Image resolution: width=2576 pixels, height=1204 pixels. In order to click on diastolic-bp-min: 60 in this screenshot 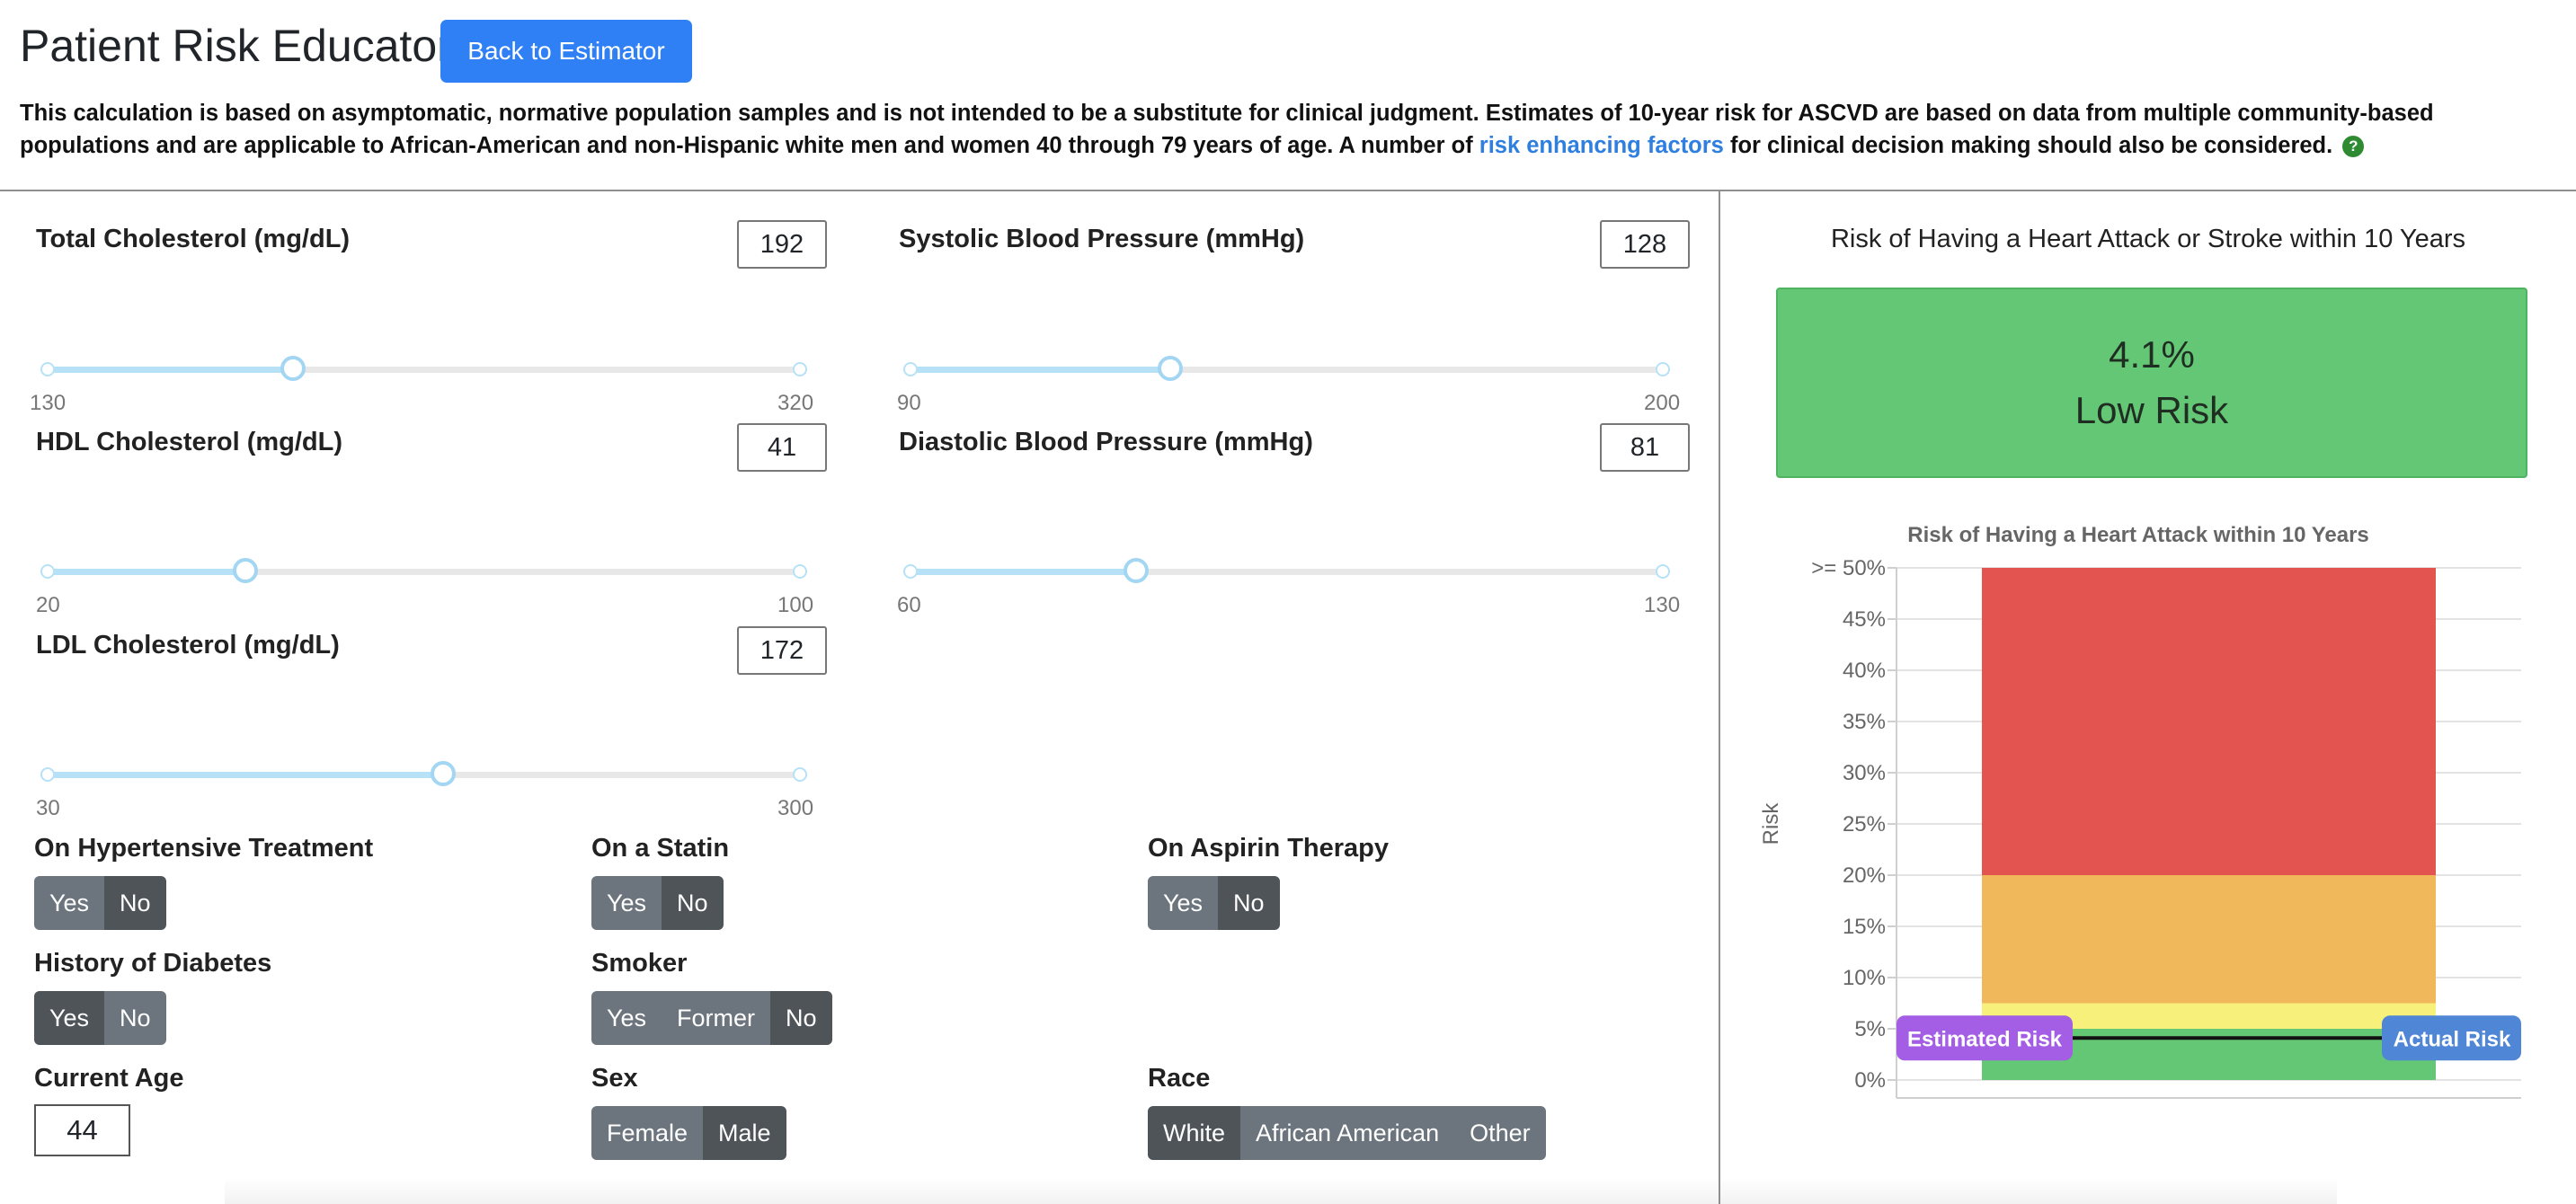, I will do `click(909, 605)`.